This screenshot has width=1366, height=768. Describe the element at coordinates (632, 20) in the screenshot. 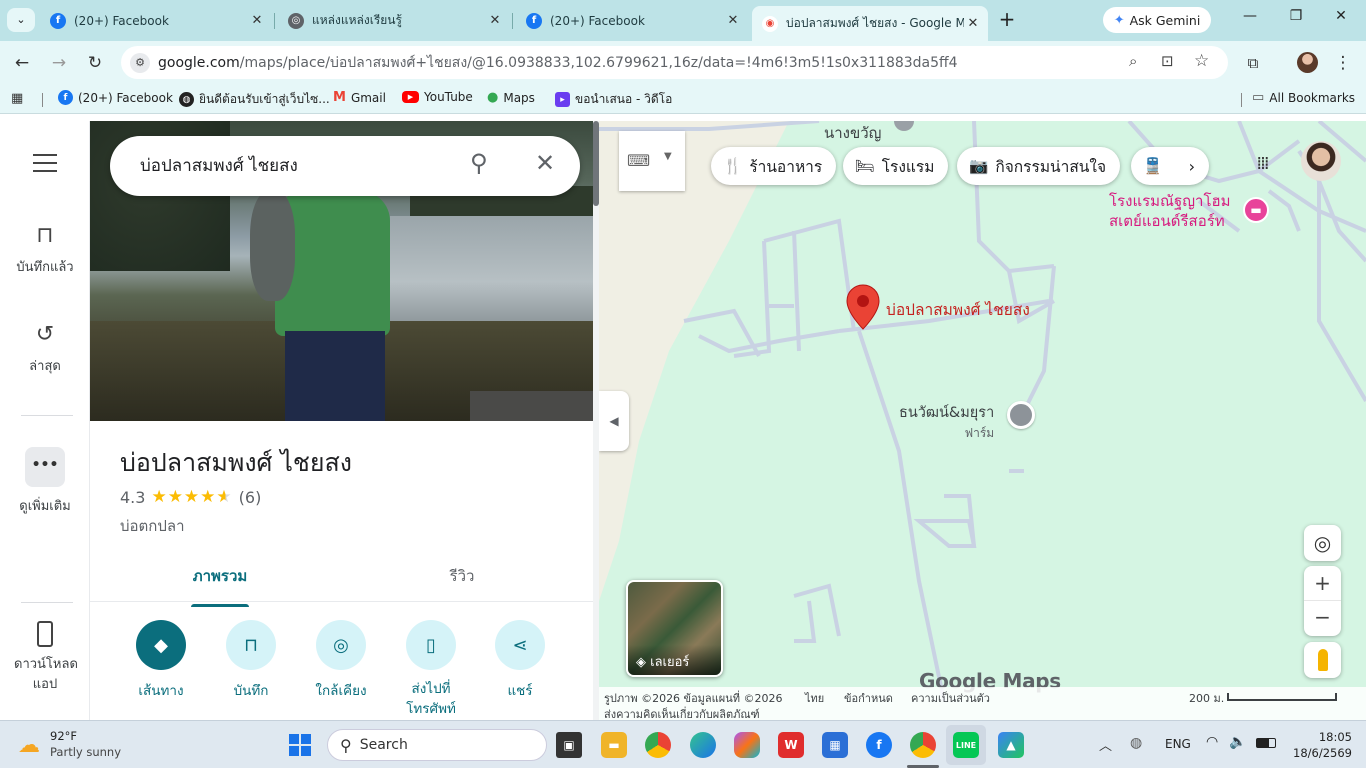

I see `tab-facebook-2: f (20+) Facebook ✕` at that location.